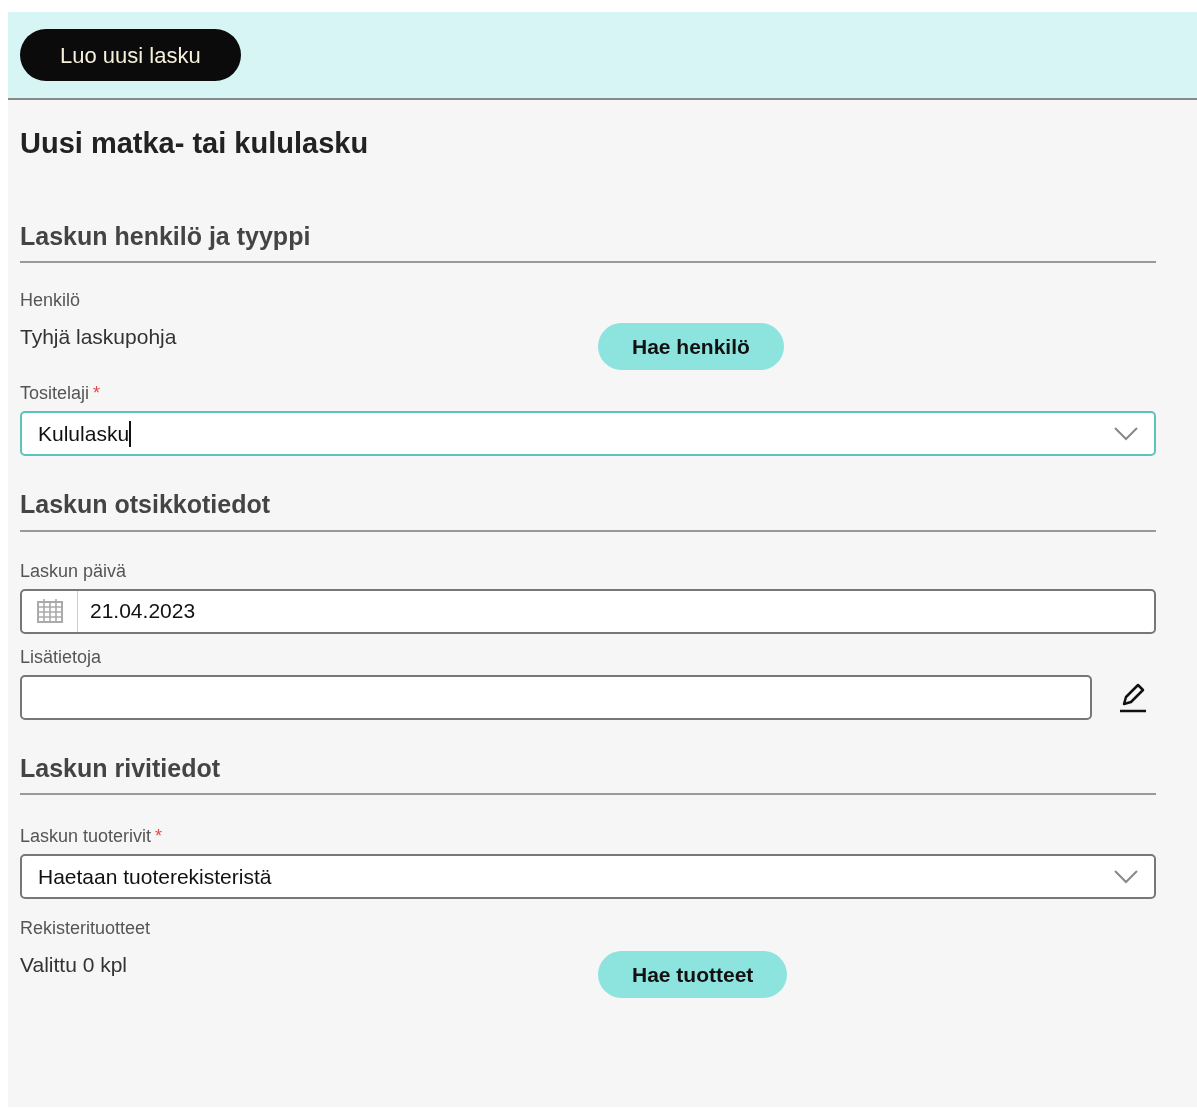 The height and width of the screenshot is (1109, 1197). I want to click on section-heading: Laskun henkilö ja tyyppi, so click(588, 240).